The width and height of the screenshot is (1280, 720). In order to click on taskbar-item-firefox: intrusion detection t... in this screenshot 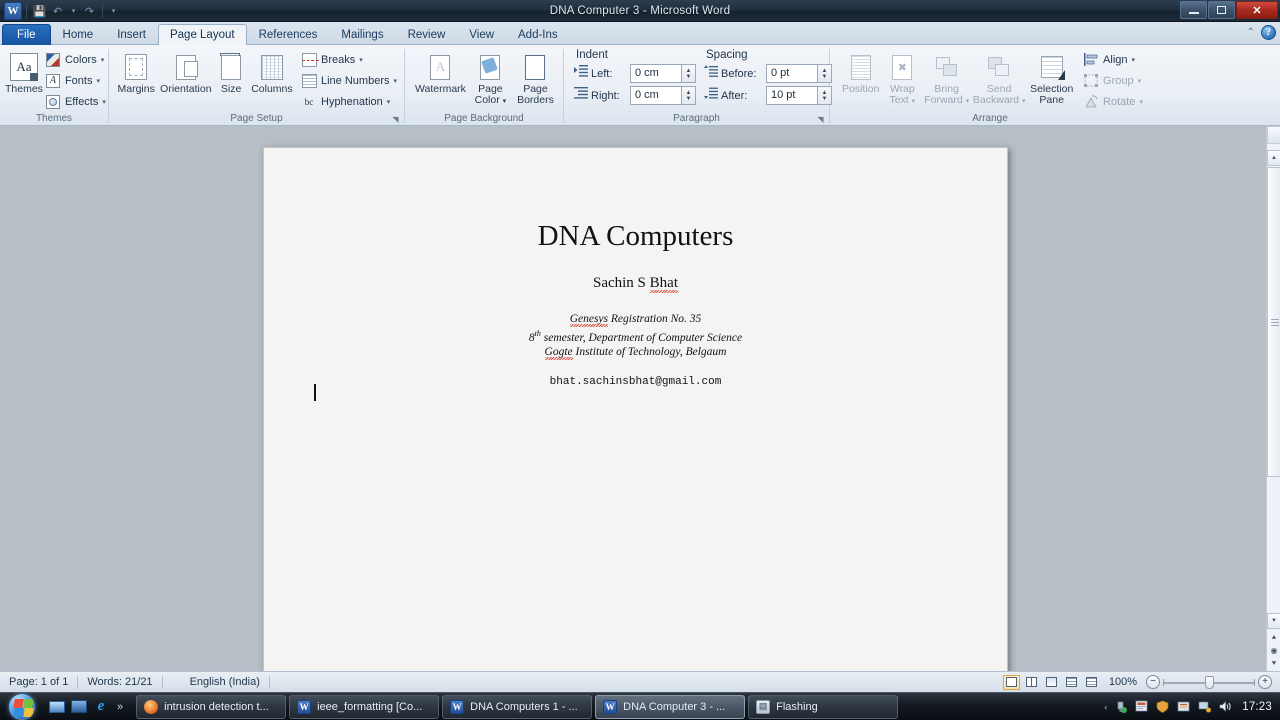, I will do `click(211, 706)`.